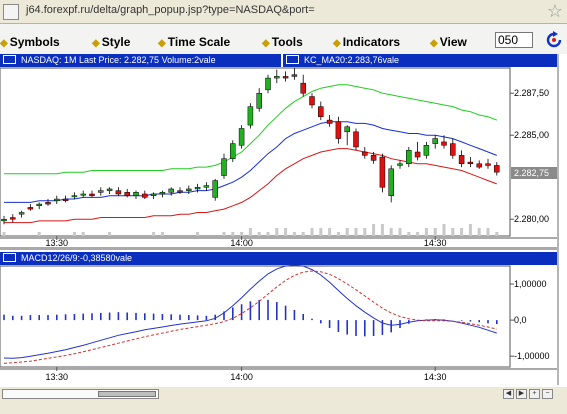  I want to click on zoom-out-icon: −, so click(547, 394).